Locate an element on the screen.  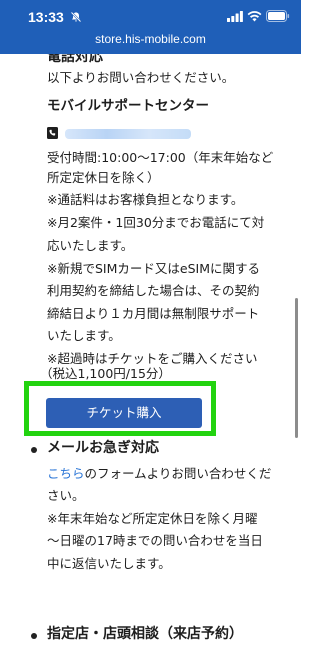
note-new-line-3: 締結日より１カ月間は無制限サポート is located at coordinates (153, 313).